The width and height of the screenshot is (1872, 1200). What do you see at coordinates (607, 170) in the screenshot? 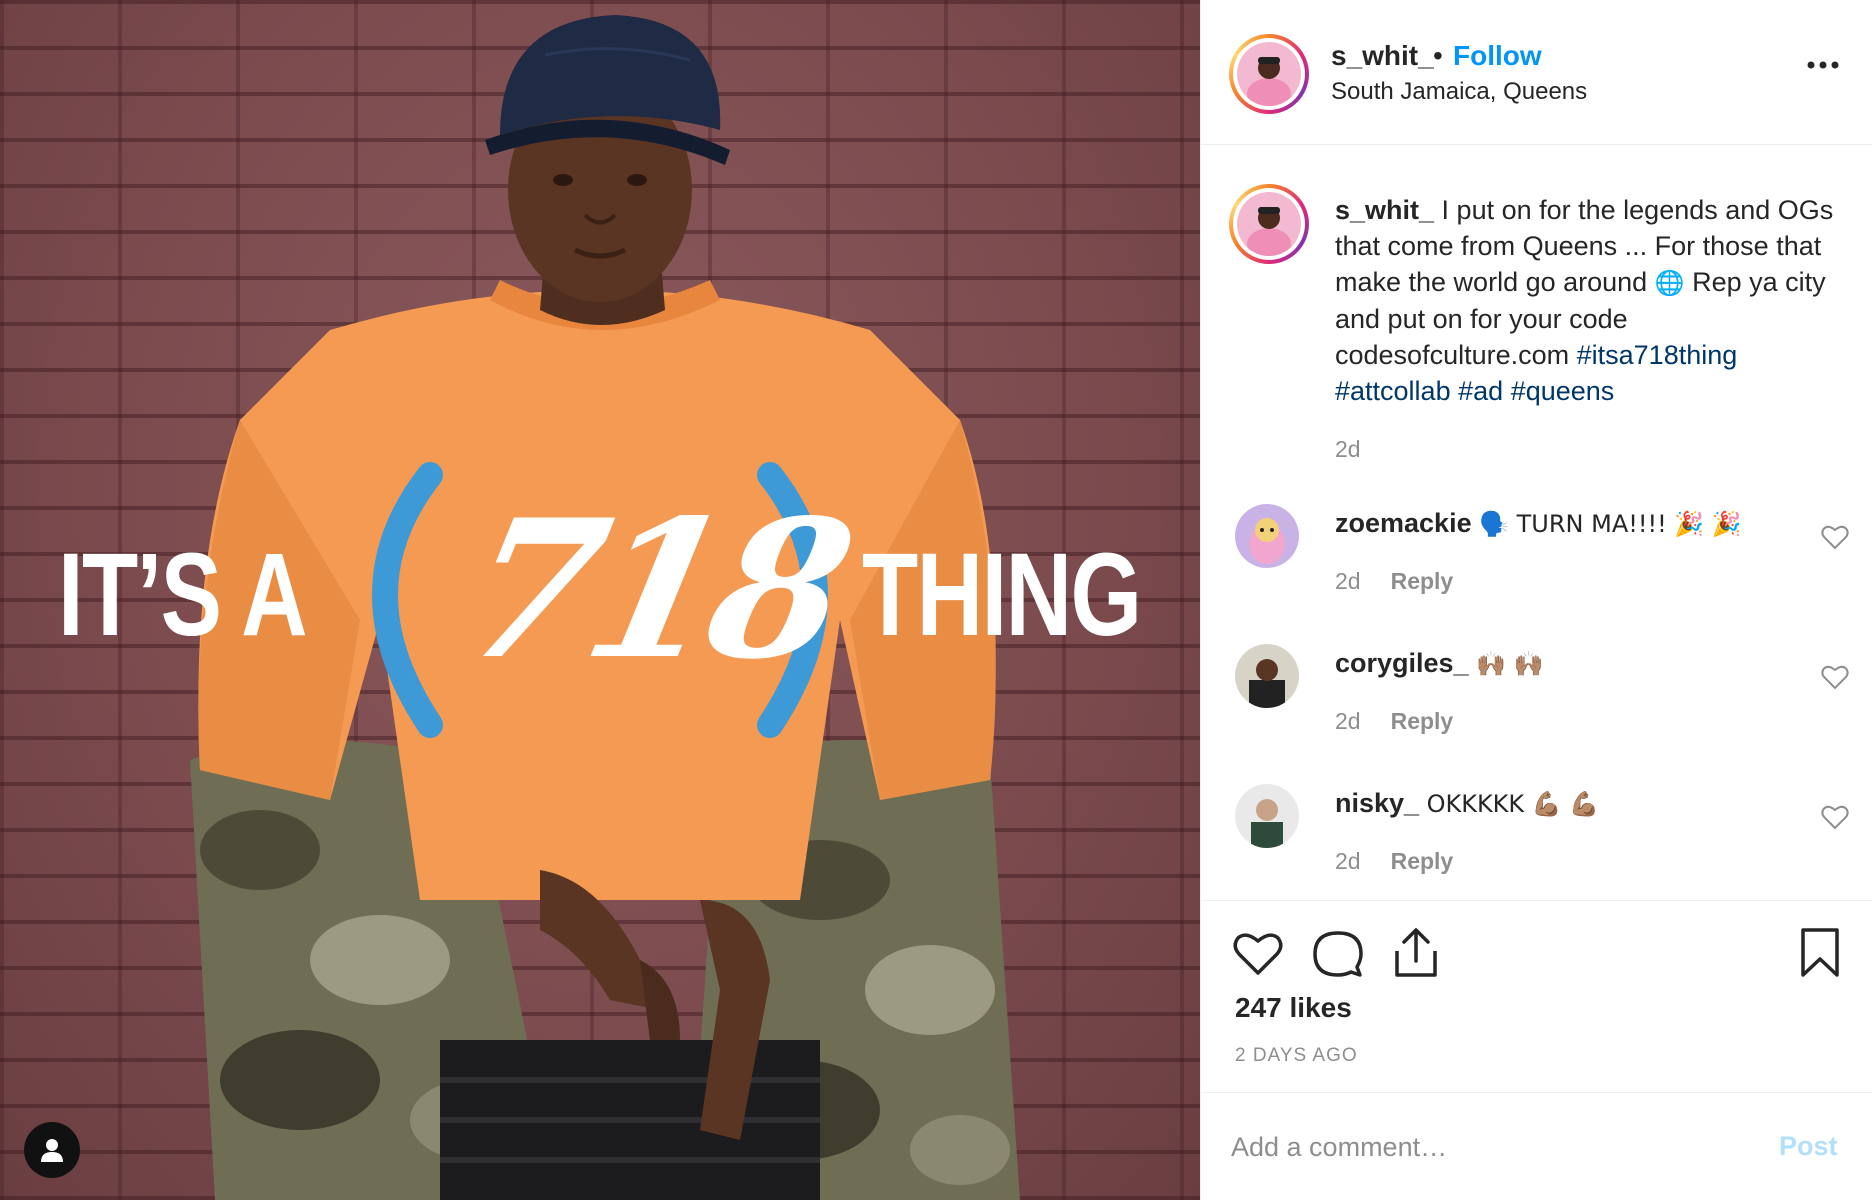
I see `head` at bounding box center [607, 170].